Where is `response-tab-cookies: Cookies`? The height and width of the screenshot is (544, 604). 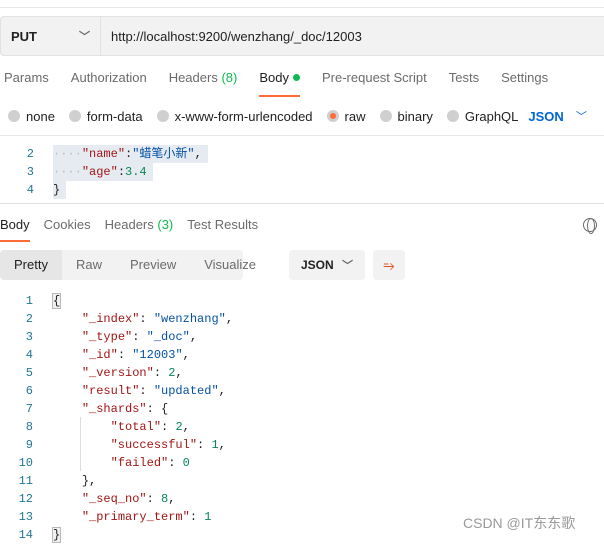 response-tab-cookies: Cookies is located at coordinates (67, 229).